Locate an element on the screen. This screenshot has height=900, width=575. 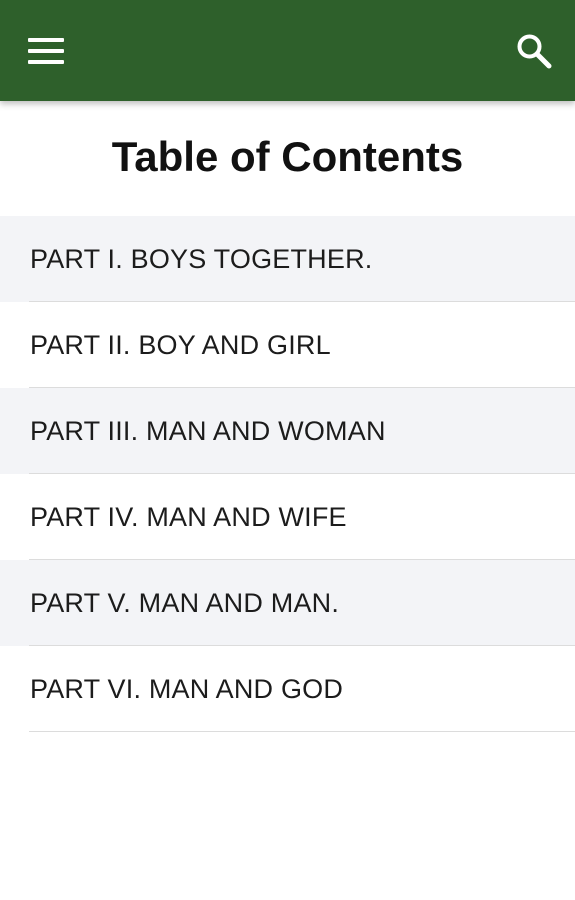
toc-item-label: PART III. MAN AND WOMAN is located at coordinates (208, 430).